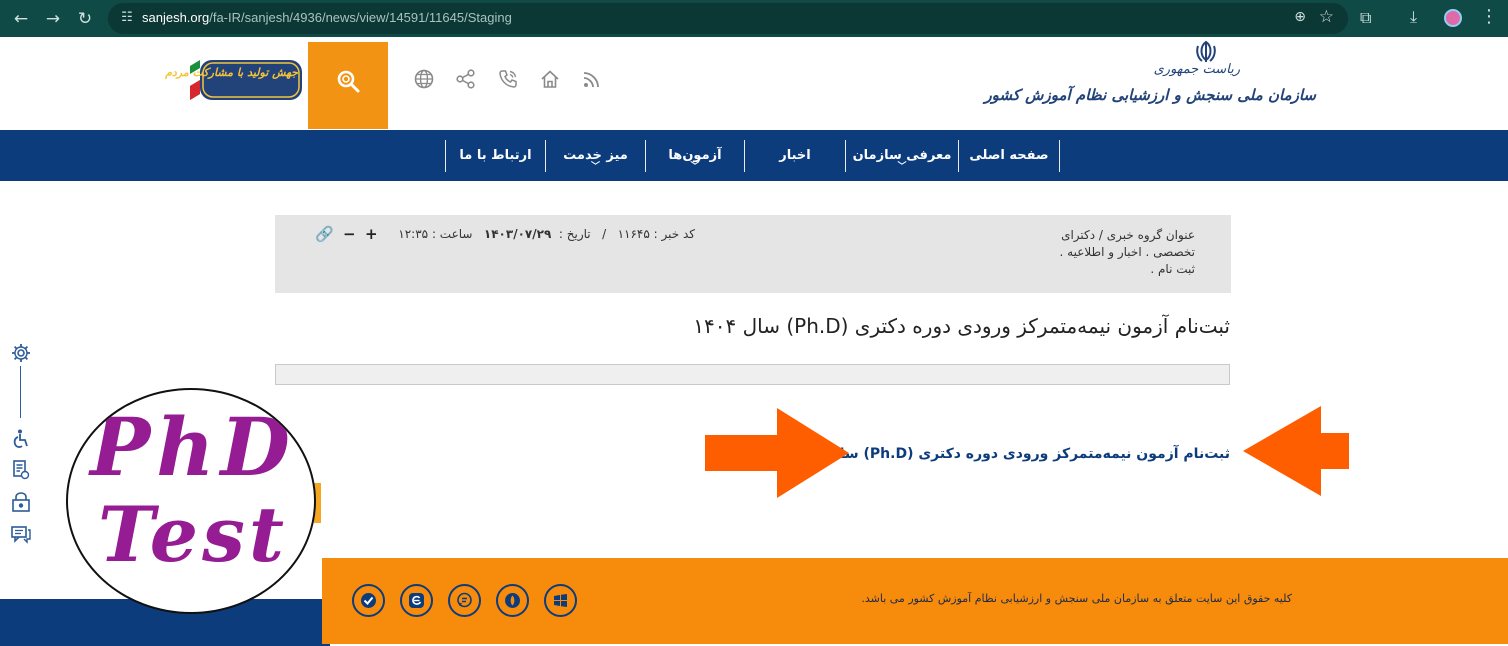 This screenshot has height=646, width=1508. I want to click on arrow-right-icon, so click(777, 453).